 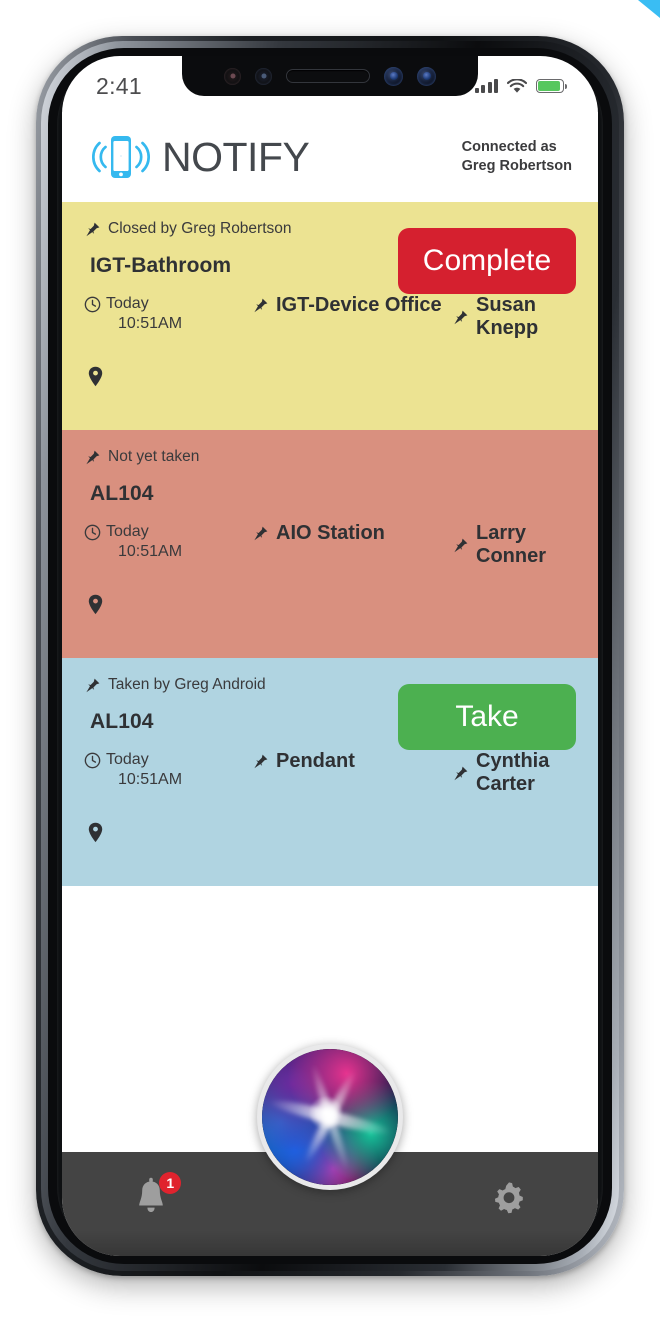 I want to click on connected-username: Greg Robertson, so click(x=516, y=166).